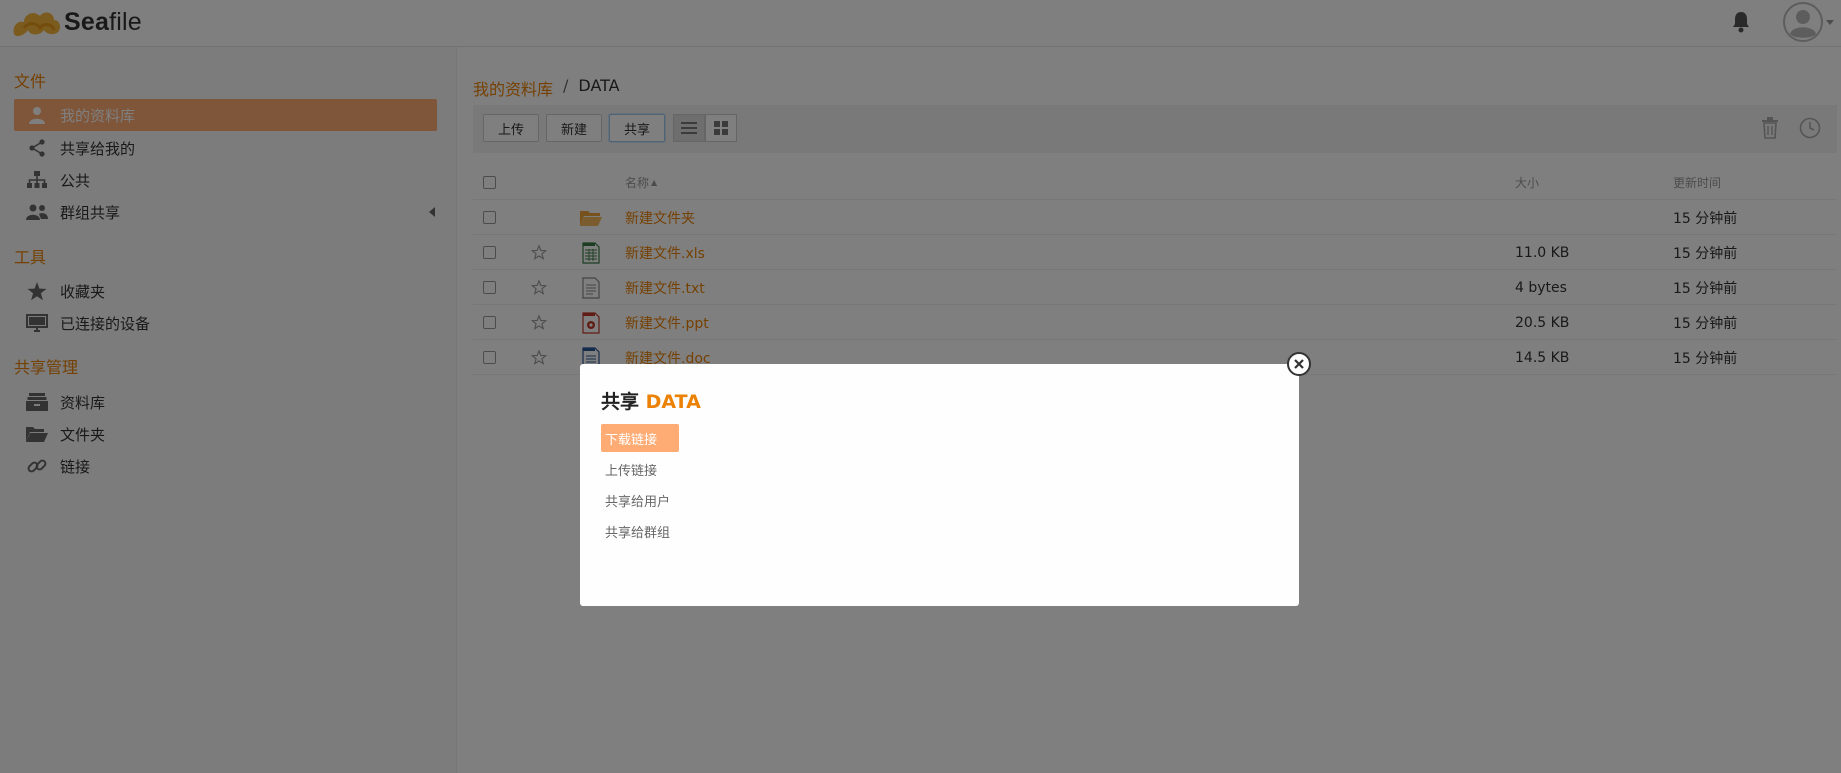 This screenshot has height=773, width=1841. What do you see at coordinates (620, 402) in the screenshot?
I see `dialog-title-prefix: 共享` at bounding box center [620, 402].